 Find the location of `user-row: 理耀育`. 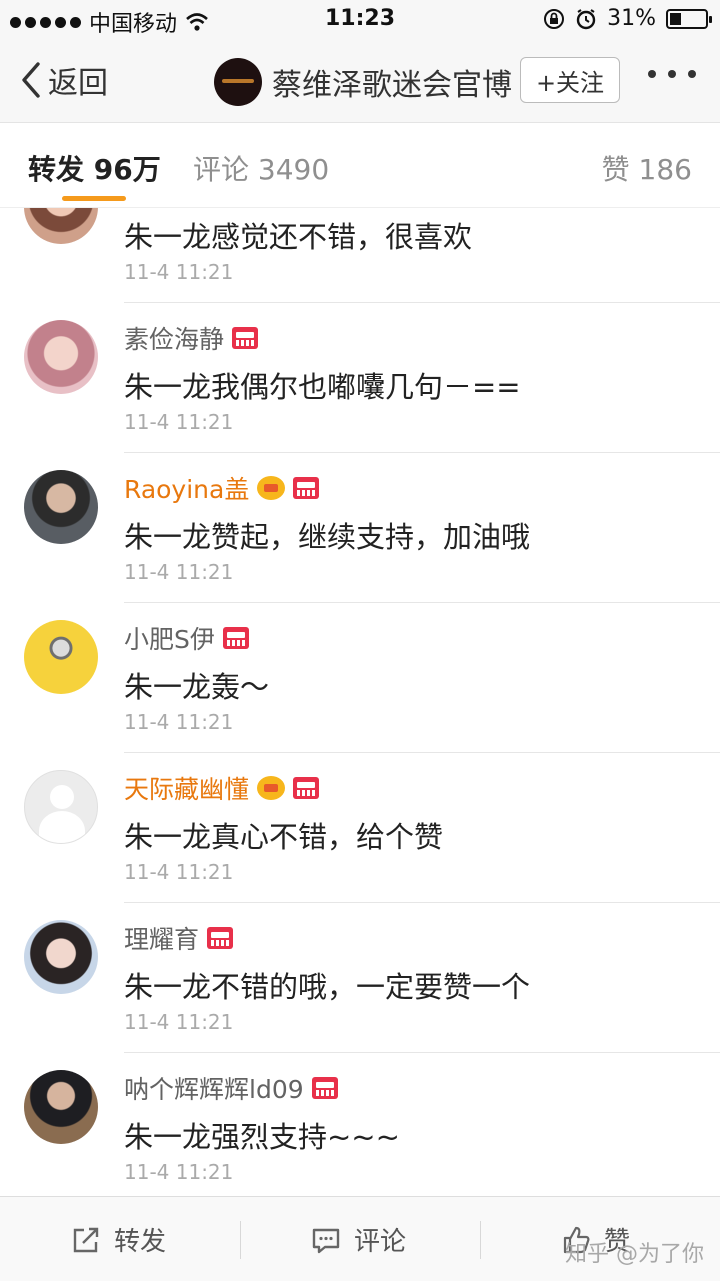

user-row: 理耀育 is located at coordinates (179, 938).